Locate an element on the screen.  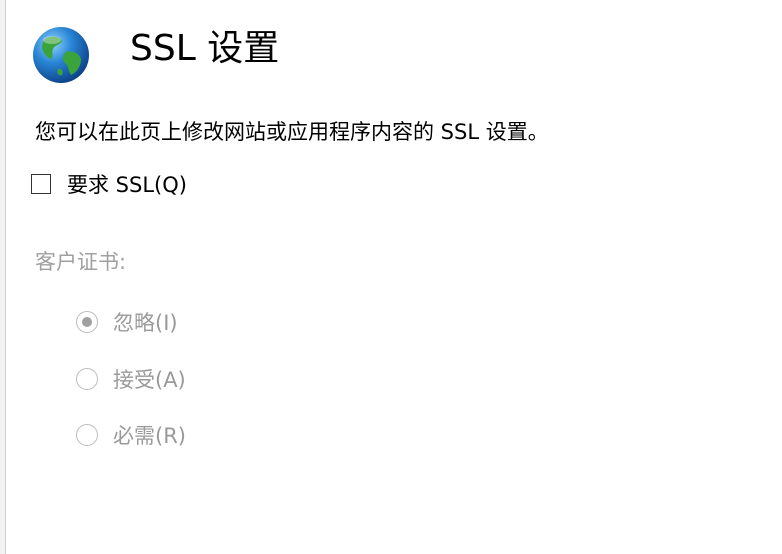
radio-ignore-label: 忽略(I) is located at coordinates (145, 322).